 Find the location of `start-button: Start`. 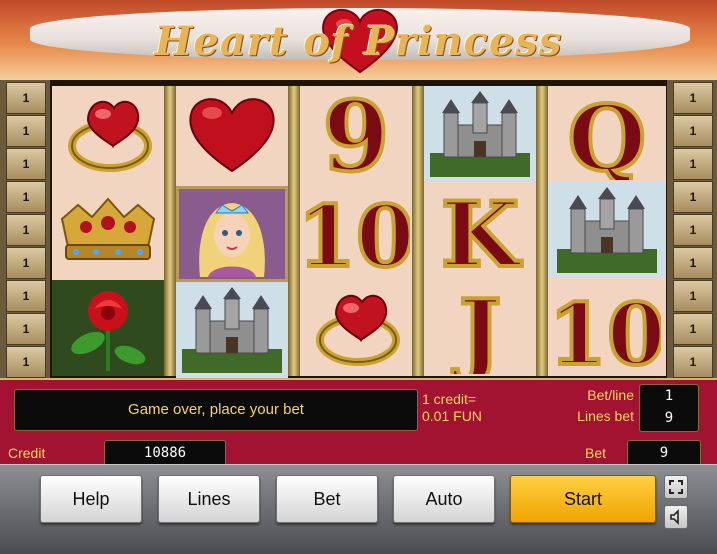

start-button: Start is located at coordinates (583, 499).